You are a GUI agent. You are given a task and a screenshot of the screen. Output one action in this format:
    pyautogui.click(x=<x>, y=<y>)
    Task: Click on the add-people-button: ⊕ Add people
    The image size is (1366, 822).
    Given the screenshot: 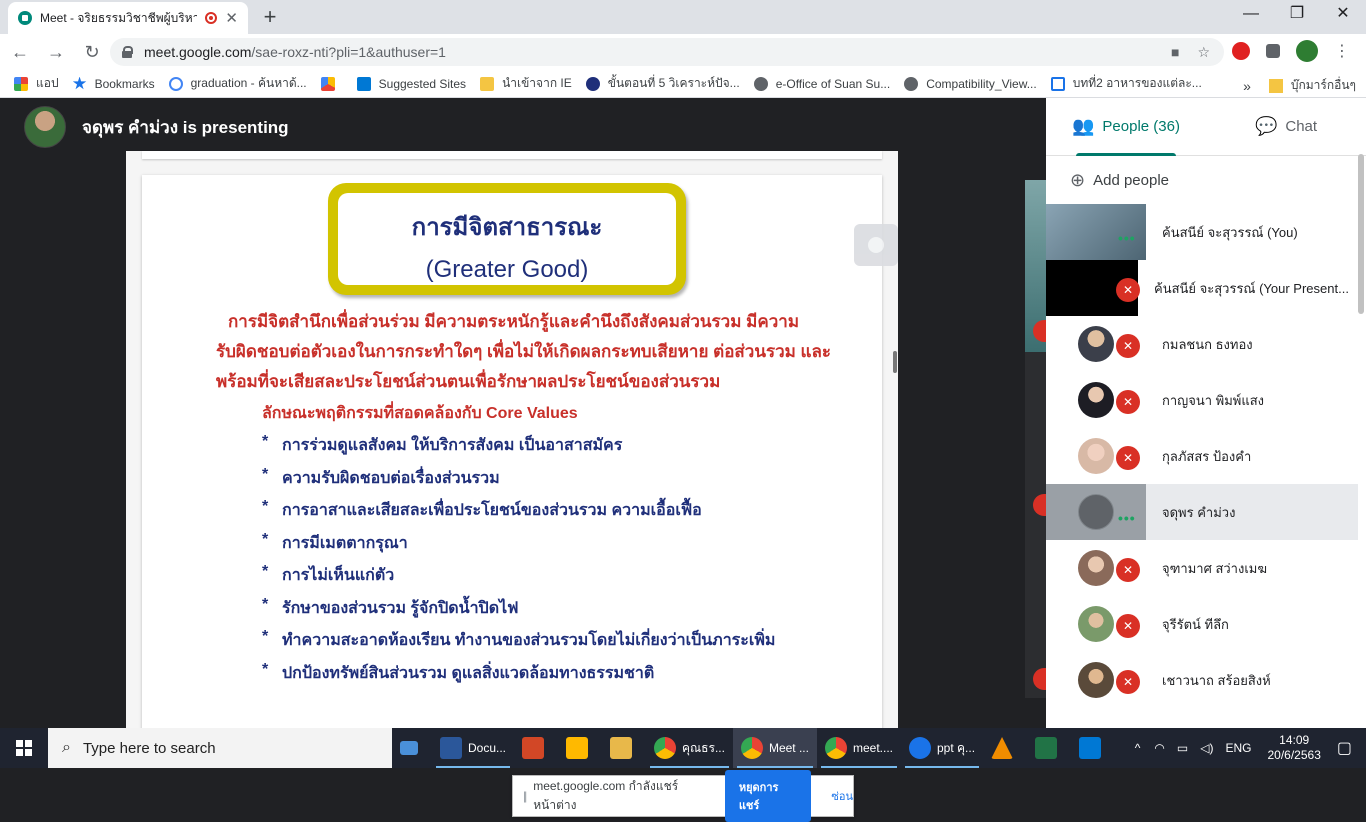 What is the action you would take?
    pyautogui.click(x=1206, y=180)
    